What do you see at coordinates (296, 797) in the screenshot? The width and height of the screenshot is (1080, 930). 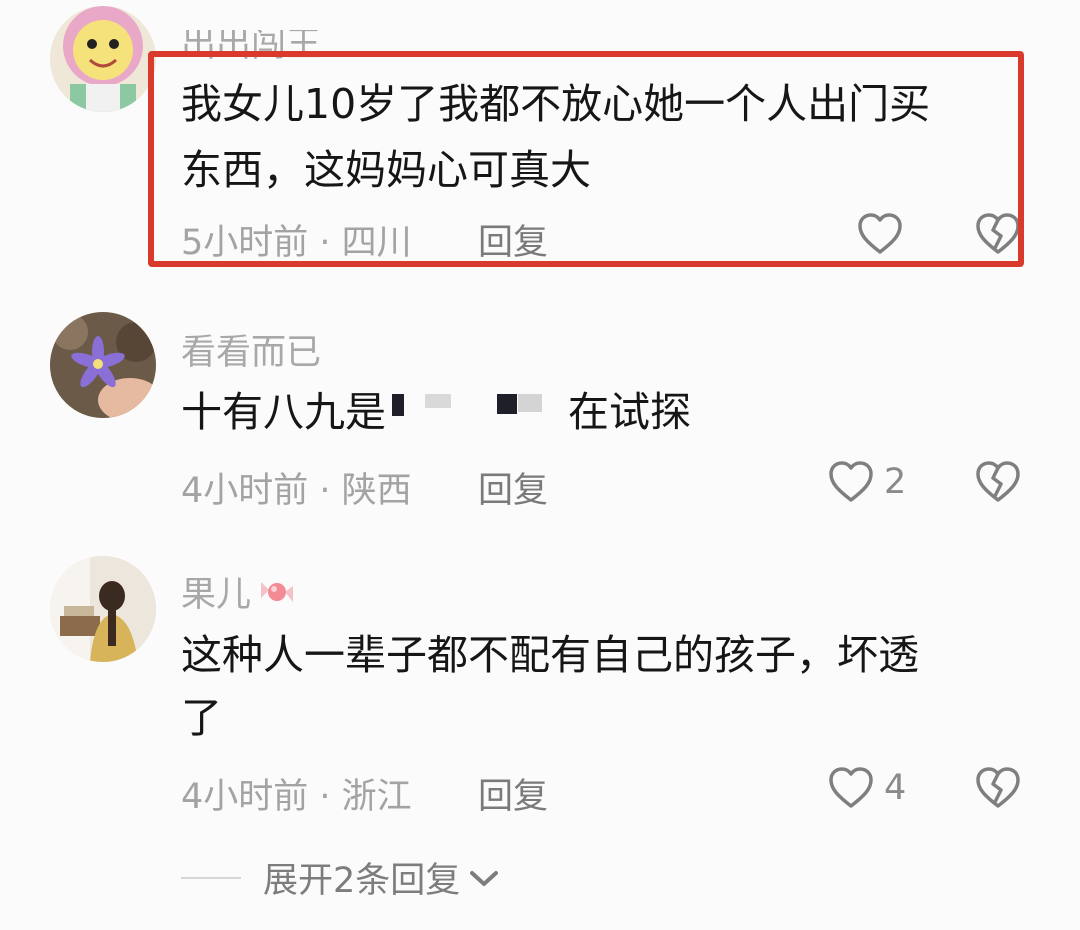 I see `comment-meta: 4小时前 · 浙江` at bounding box center [296, 797].